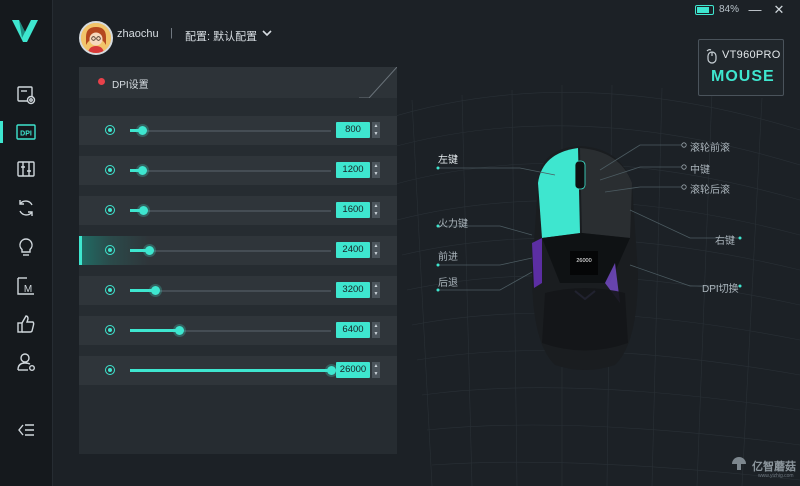 This screenshot has width=800, height=486. What do you see at coordinates (720, 289) in the screenshot?
I see `label-dpi-switch: DPI切换` at bounding box center [720, 289].